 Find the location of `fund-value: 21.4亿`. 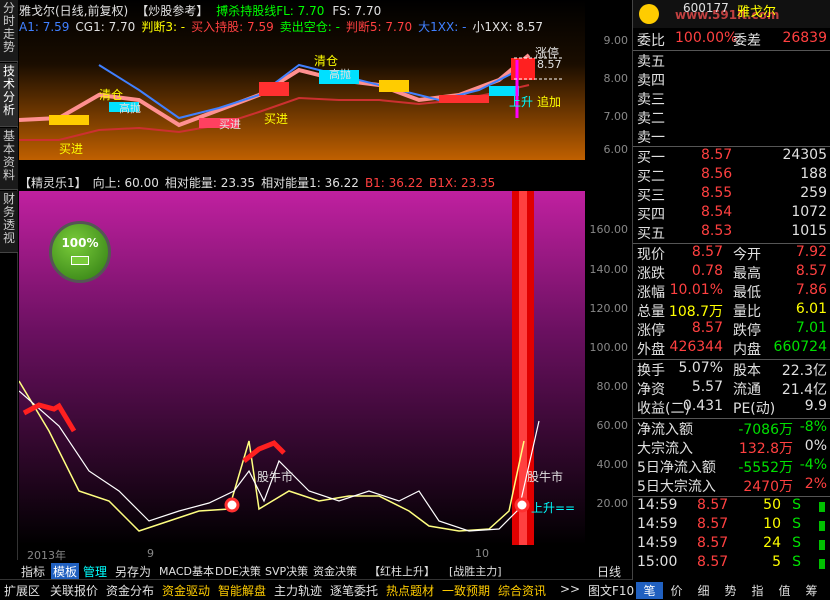

fund-value: 21.4亿 is located at coordinates (804, 390).